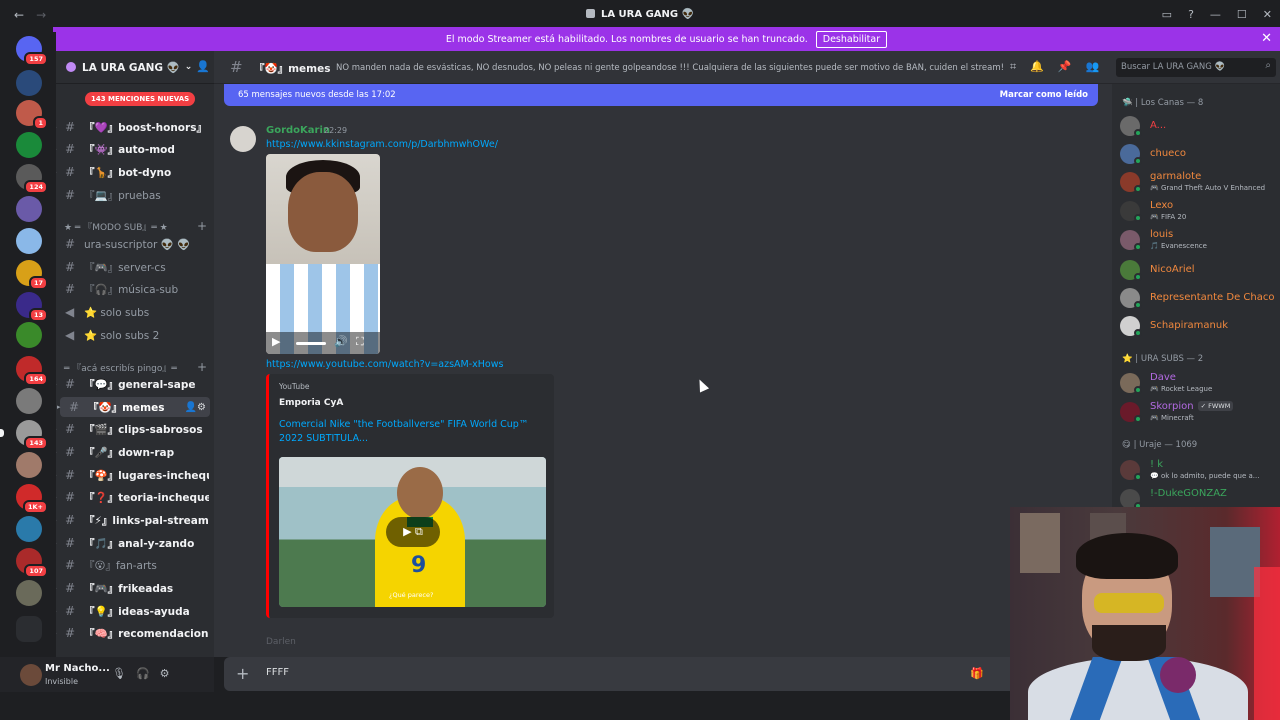 Image resolution: width=1280 pixels, height=720 pixels. What do you see at coordinates (203, 66) in the screenshot?
I see `invite-people-icon: 👤` at bounding box center [203, 66].